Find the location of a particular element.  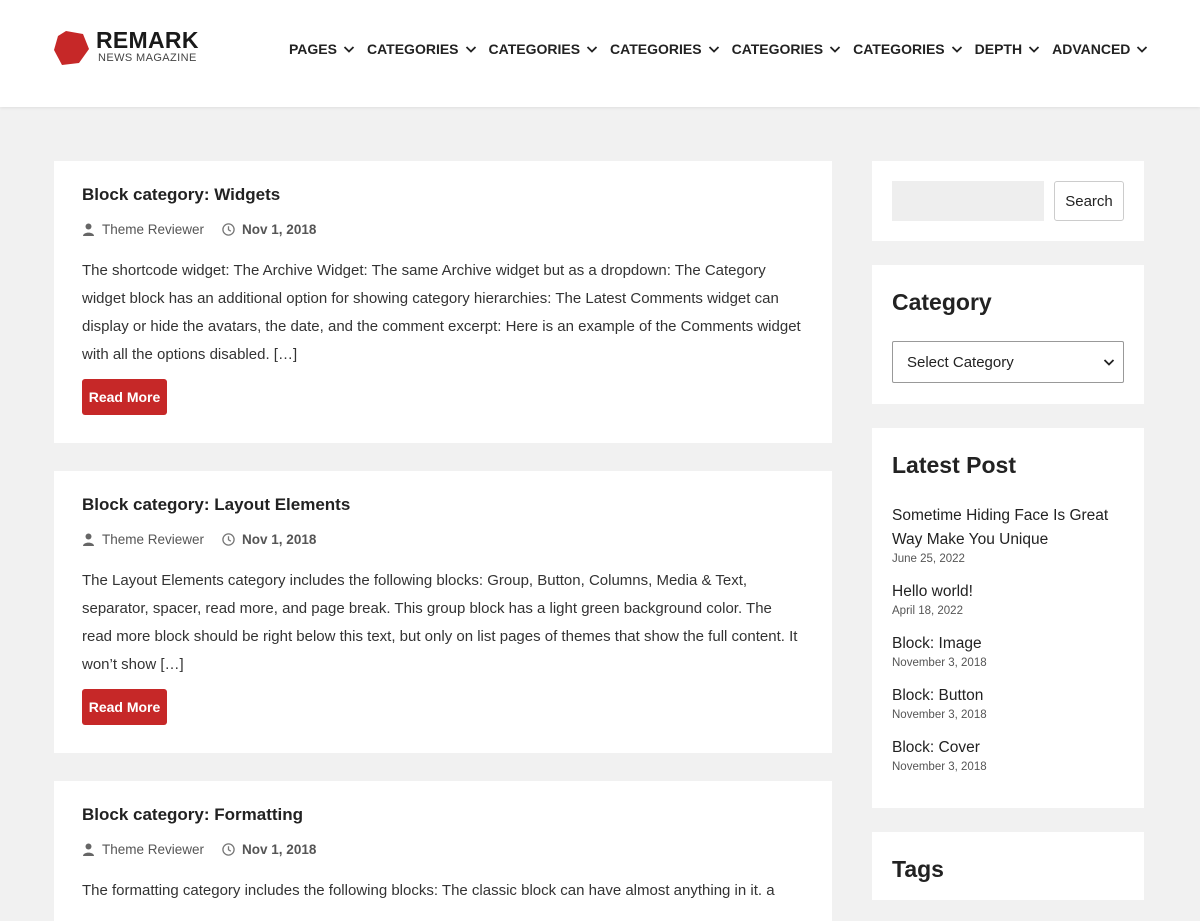

nav-item-depth: DEPTH is located at coordinates (1007, 49).